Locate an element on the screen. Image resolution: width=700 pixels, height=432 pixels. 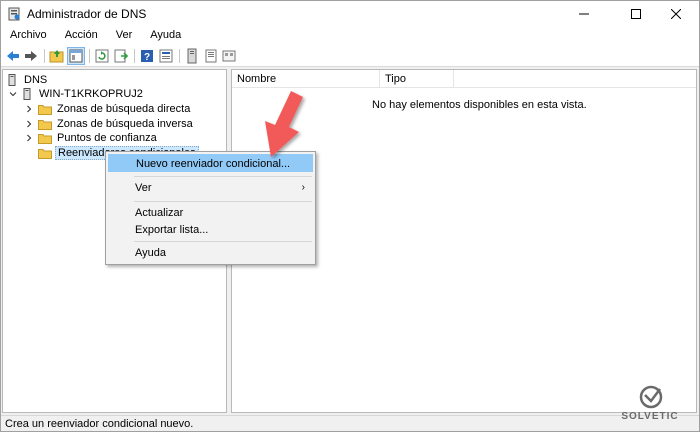
dns-app-icon is located at coordinates (14, 14).